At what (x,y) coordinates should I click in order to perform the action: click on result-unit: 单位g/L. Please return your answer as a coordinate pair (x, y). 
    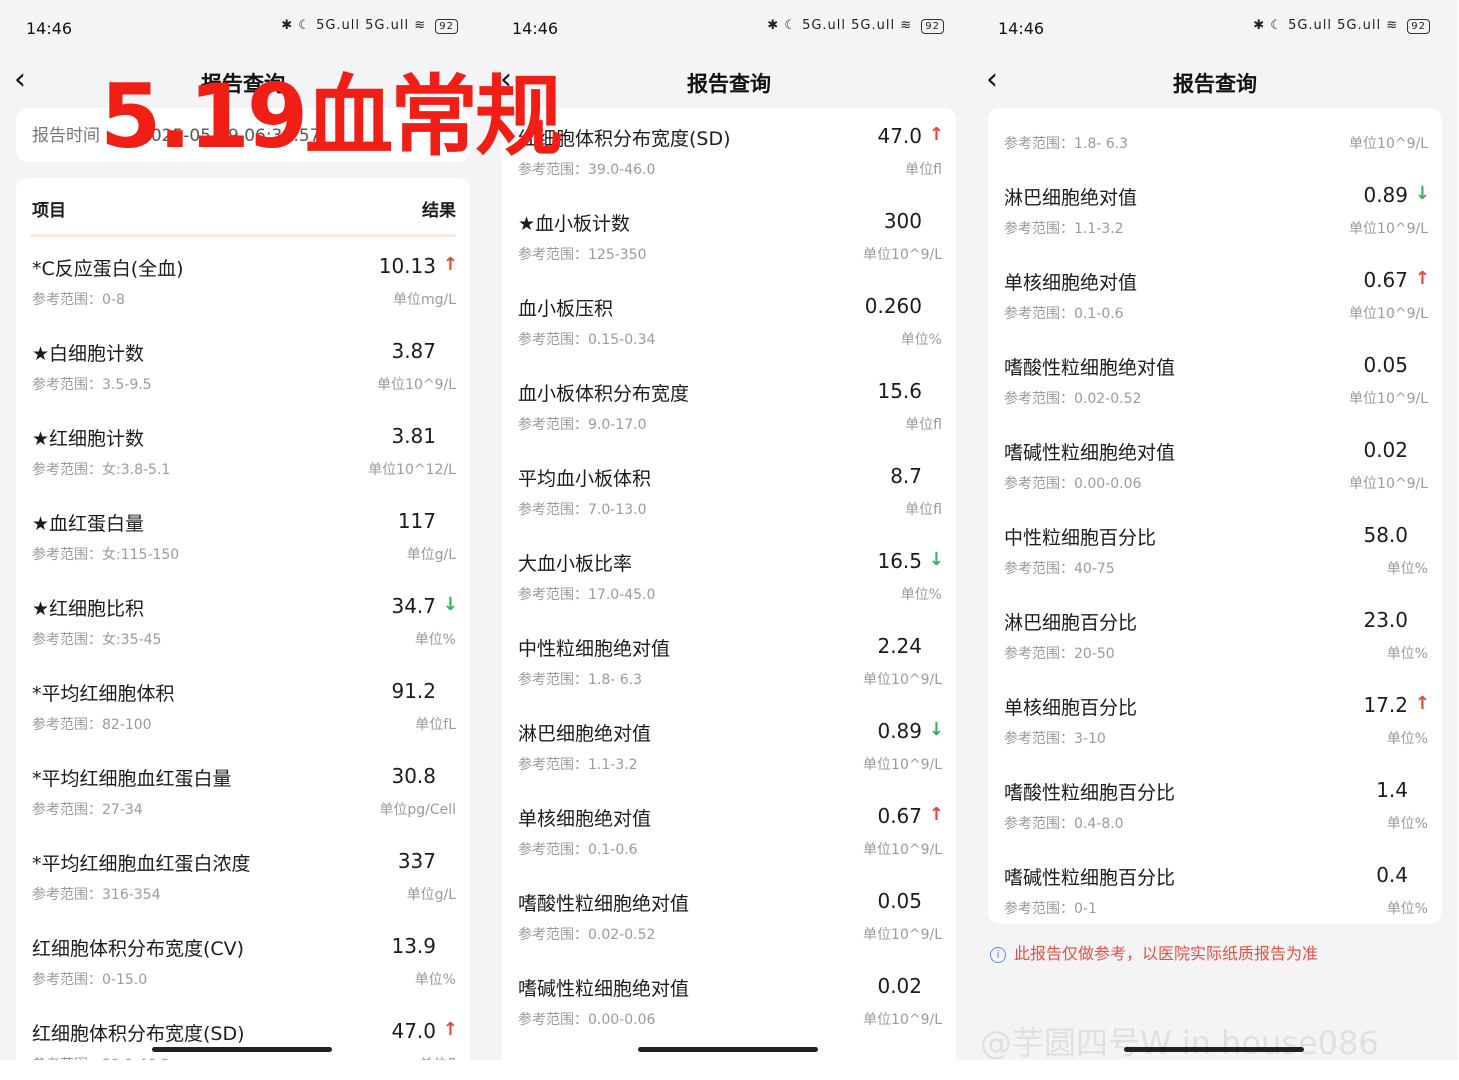
    Looking at the image, I should click on (431, 555).